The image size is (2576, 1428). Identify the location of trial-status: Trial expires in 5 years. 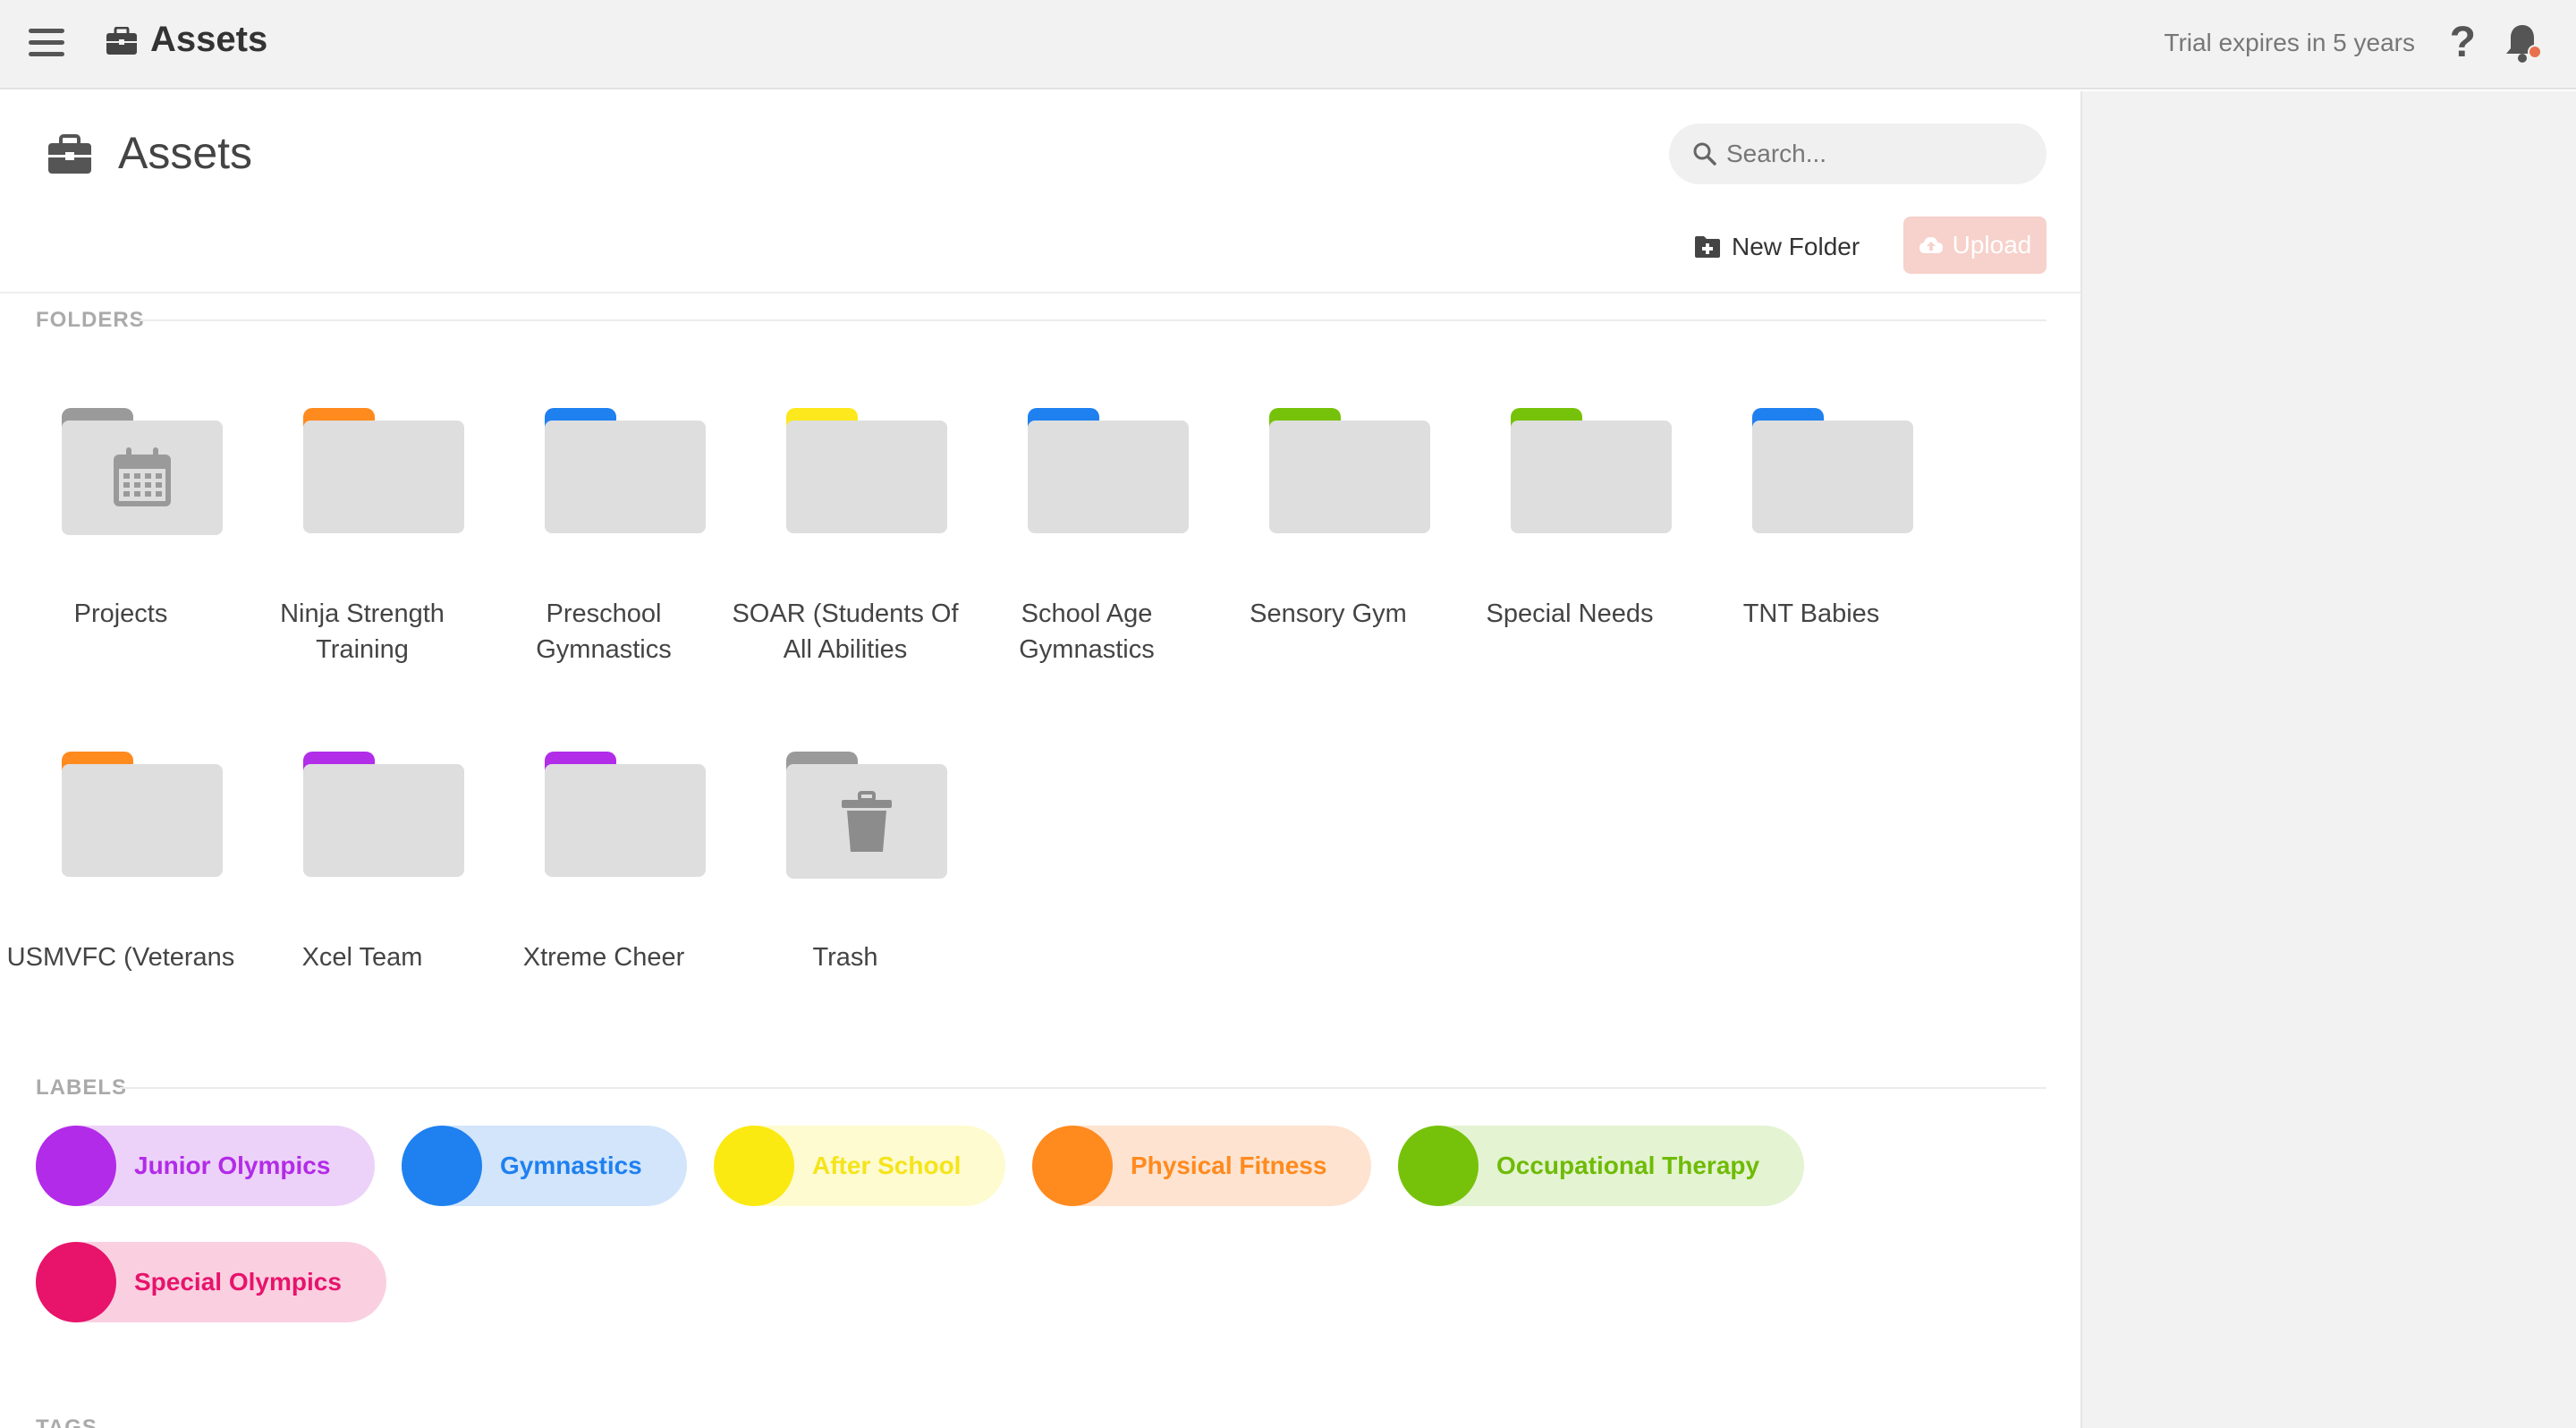
(2289, 42).